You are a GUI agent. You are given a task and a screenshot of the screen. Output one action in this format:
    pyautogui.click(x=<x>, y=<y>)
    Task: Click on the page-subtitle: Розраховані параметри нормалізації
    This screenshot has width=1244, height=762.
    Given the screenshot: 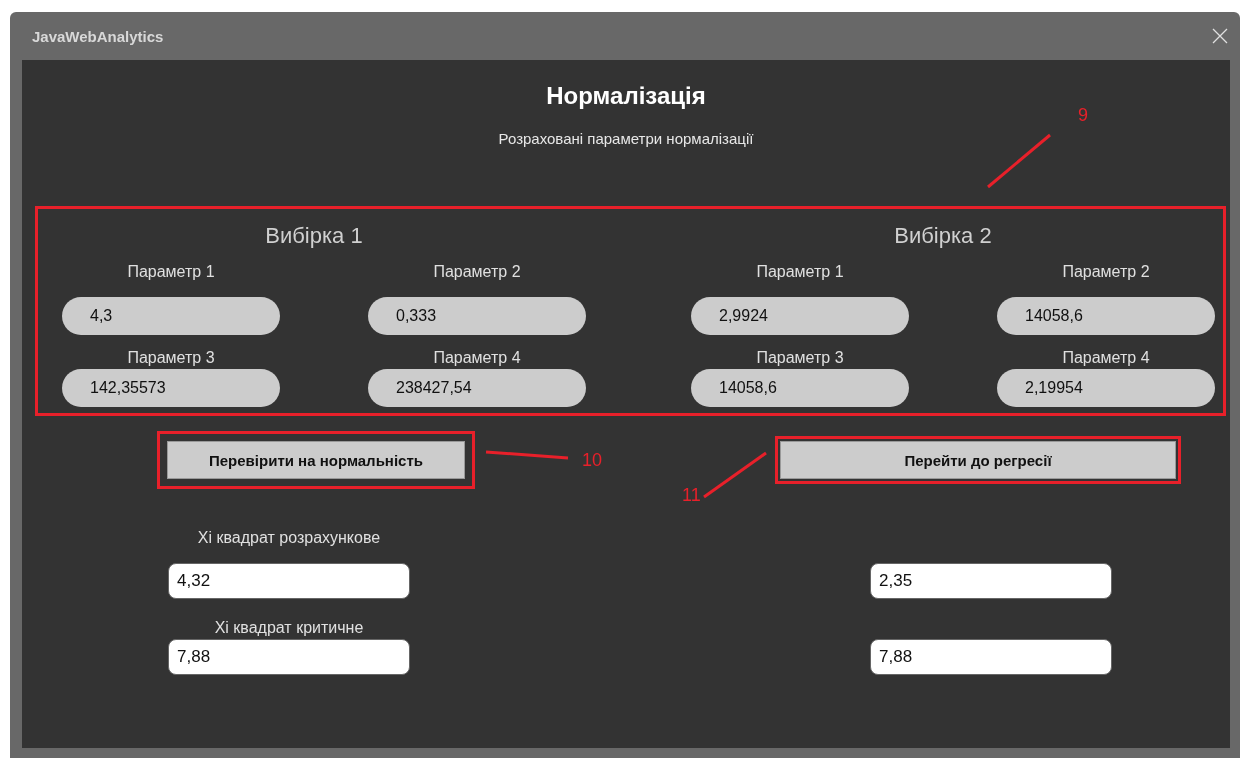 What is the action you would take?
    pyautogui.click(x=626, y=138)
    